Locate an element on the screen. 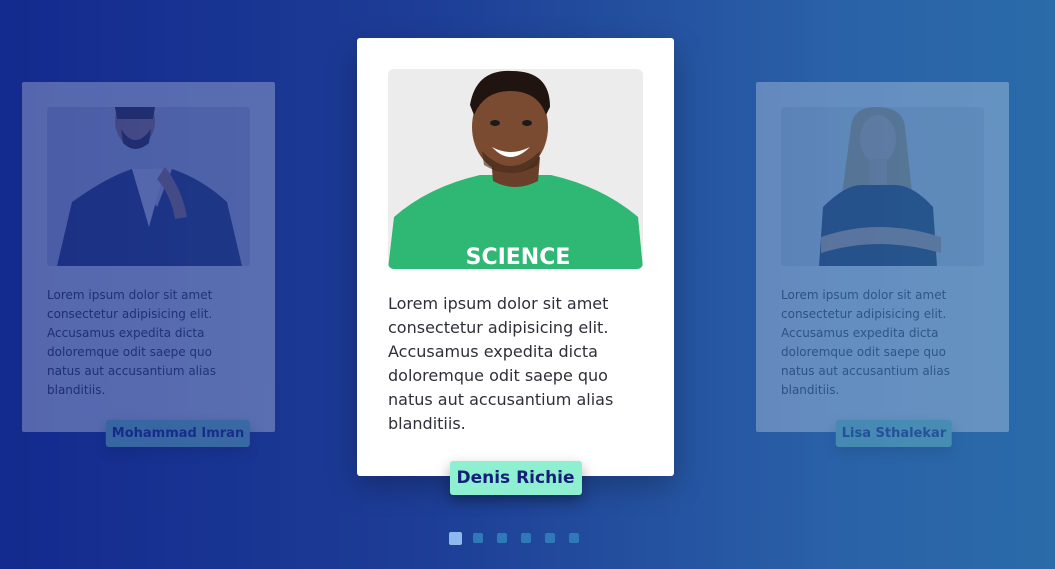 The width and height of the screenshot is (1055, 569). carousel-pagination is located at coordinates (521, 538).